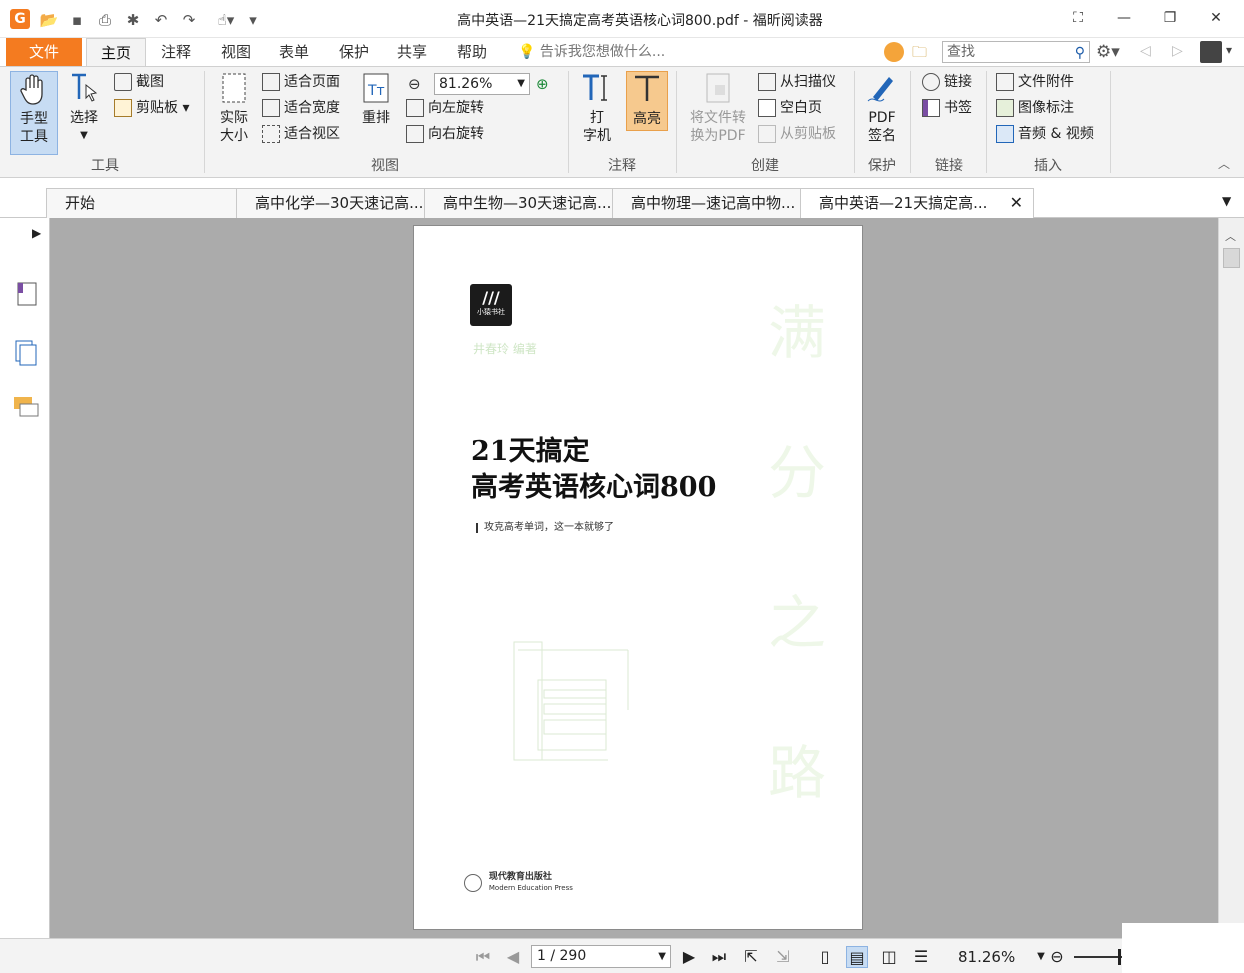 The height and width of the screenshot is (973, 1244). What do you see at coordinates (234, 108) in the screenshot?
I see `actual-size-button: 实际 大小` at bounding box center [234, 108].